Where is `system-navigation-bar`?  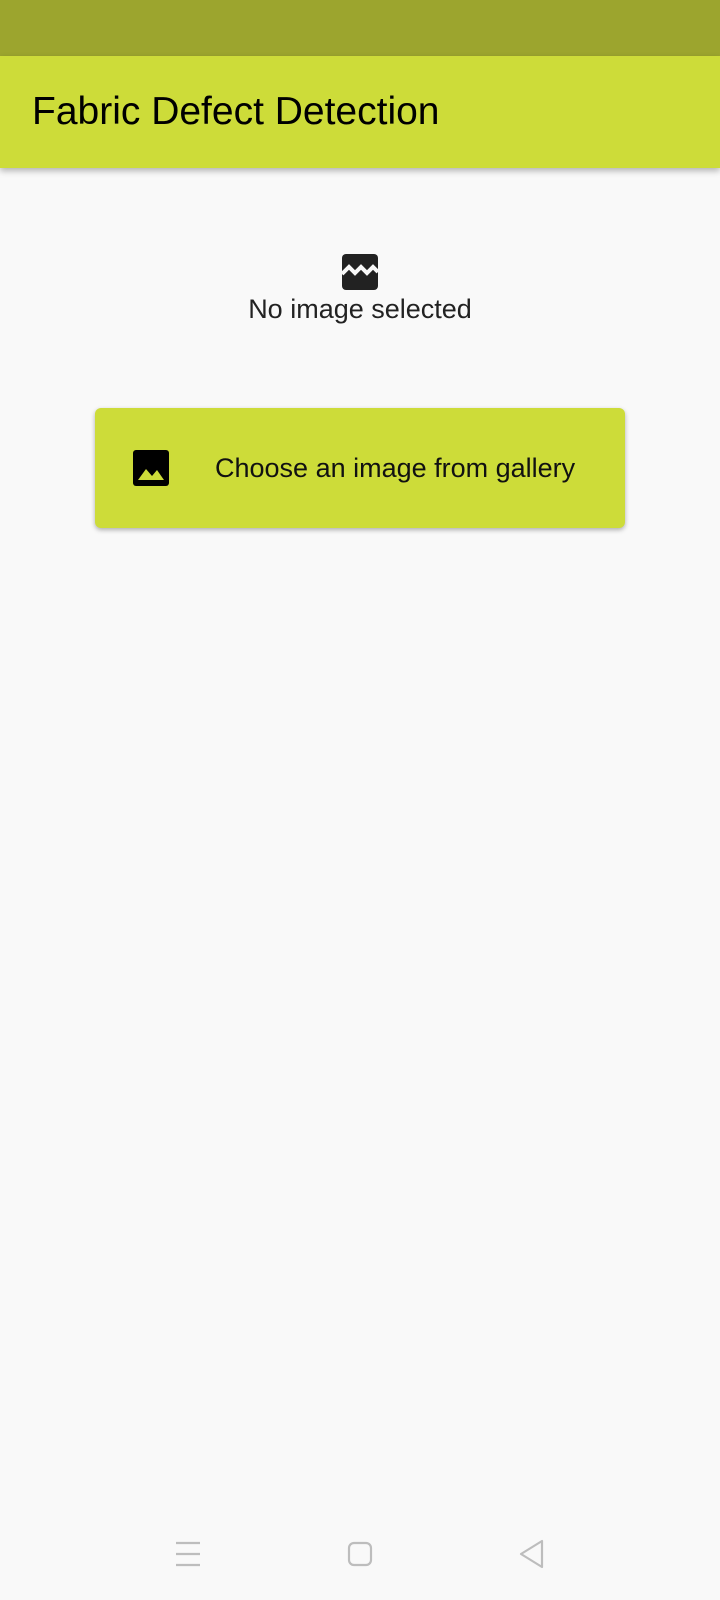
system-navigation-bar is located at coordinates (360, 1554).